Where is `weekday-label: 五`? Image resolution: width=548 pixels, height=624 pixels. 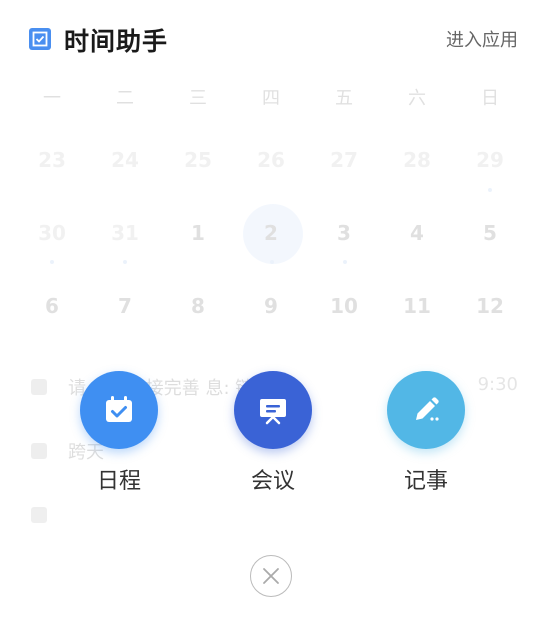
weekday-label: 五 is located at coordinates (344, 98).